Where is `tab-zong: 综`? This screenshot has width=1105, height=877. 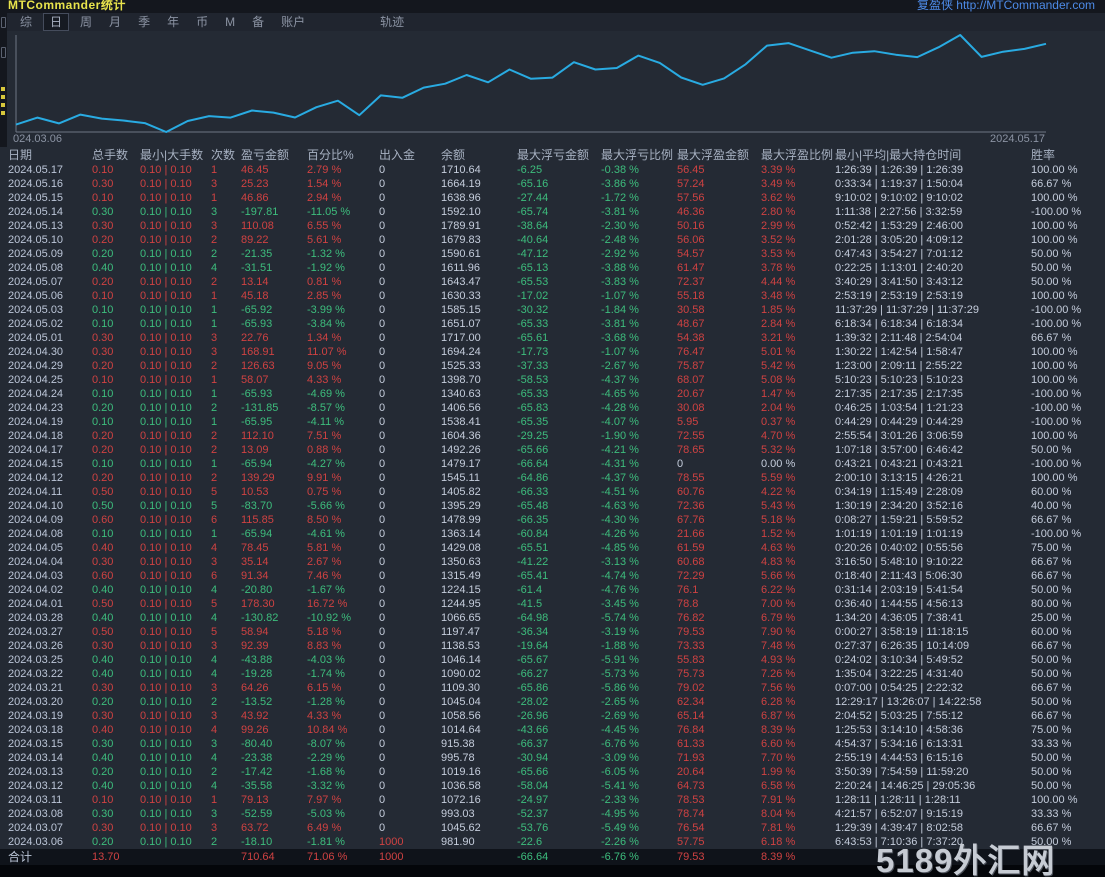 tab-zong: 综 is located at coordinates (26, 22).